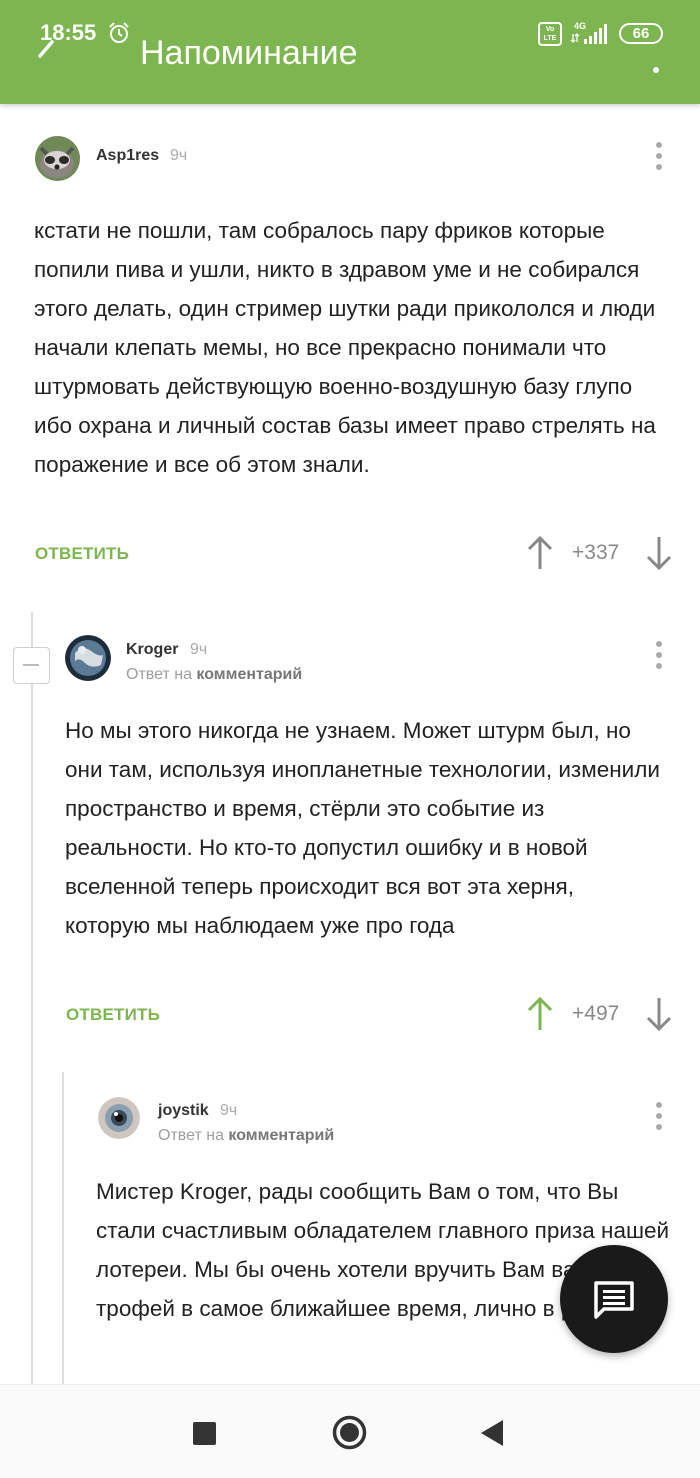  I want to click on battery-indicator: 66, so click(641, 33).